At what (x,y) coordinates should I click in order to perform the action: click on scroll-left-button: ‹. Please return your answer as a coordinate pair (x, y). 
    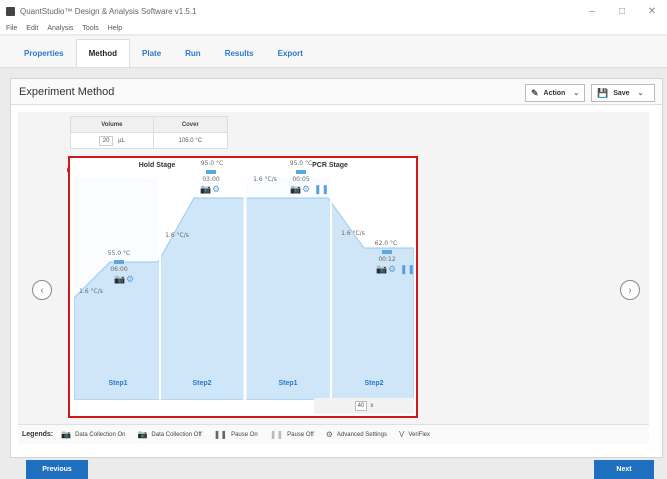
    Looking at the image, I should click on (42, 290).